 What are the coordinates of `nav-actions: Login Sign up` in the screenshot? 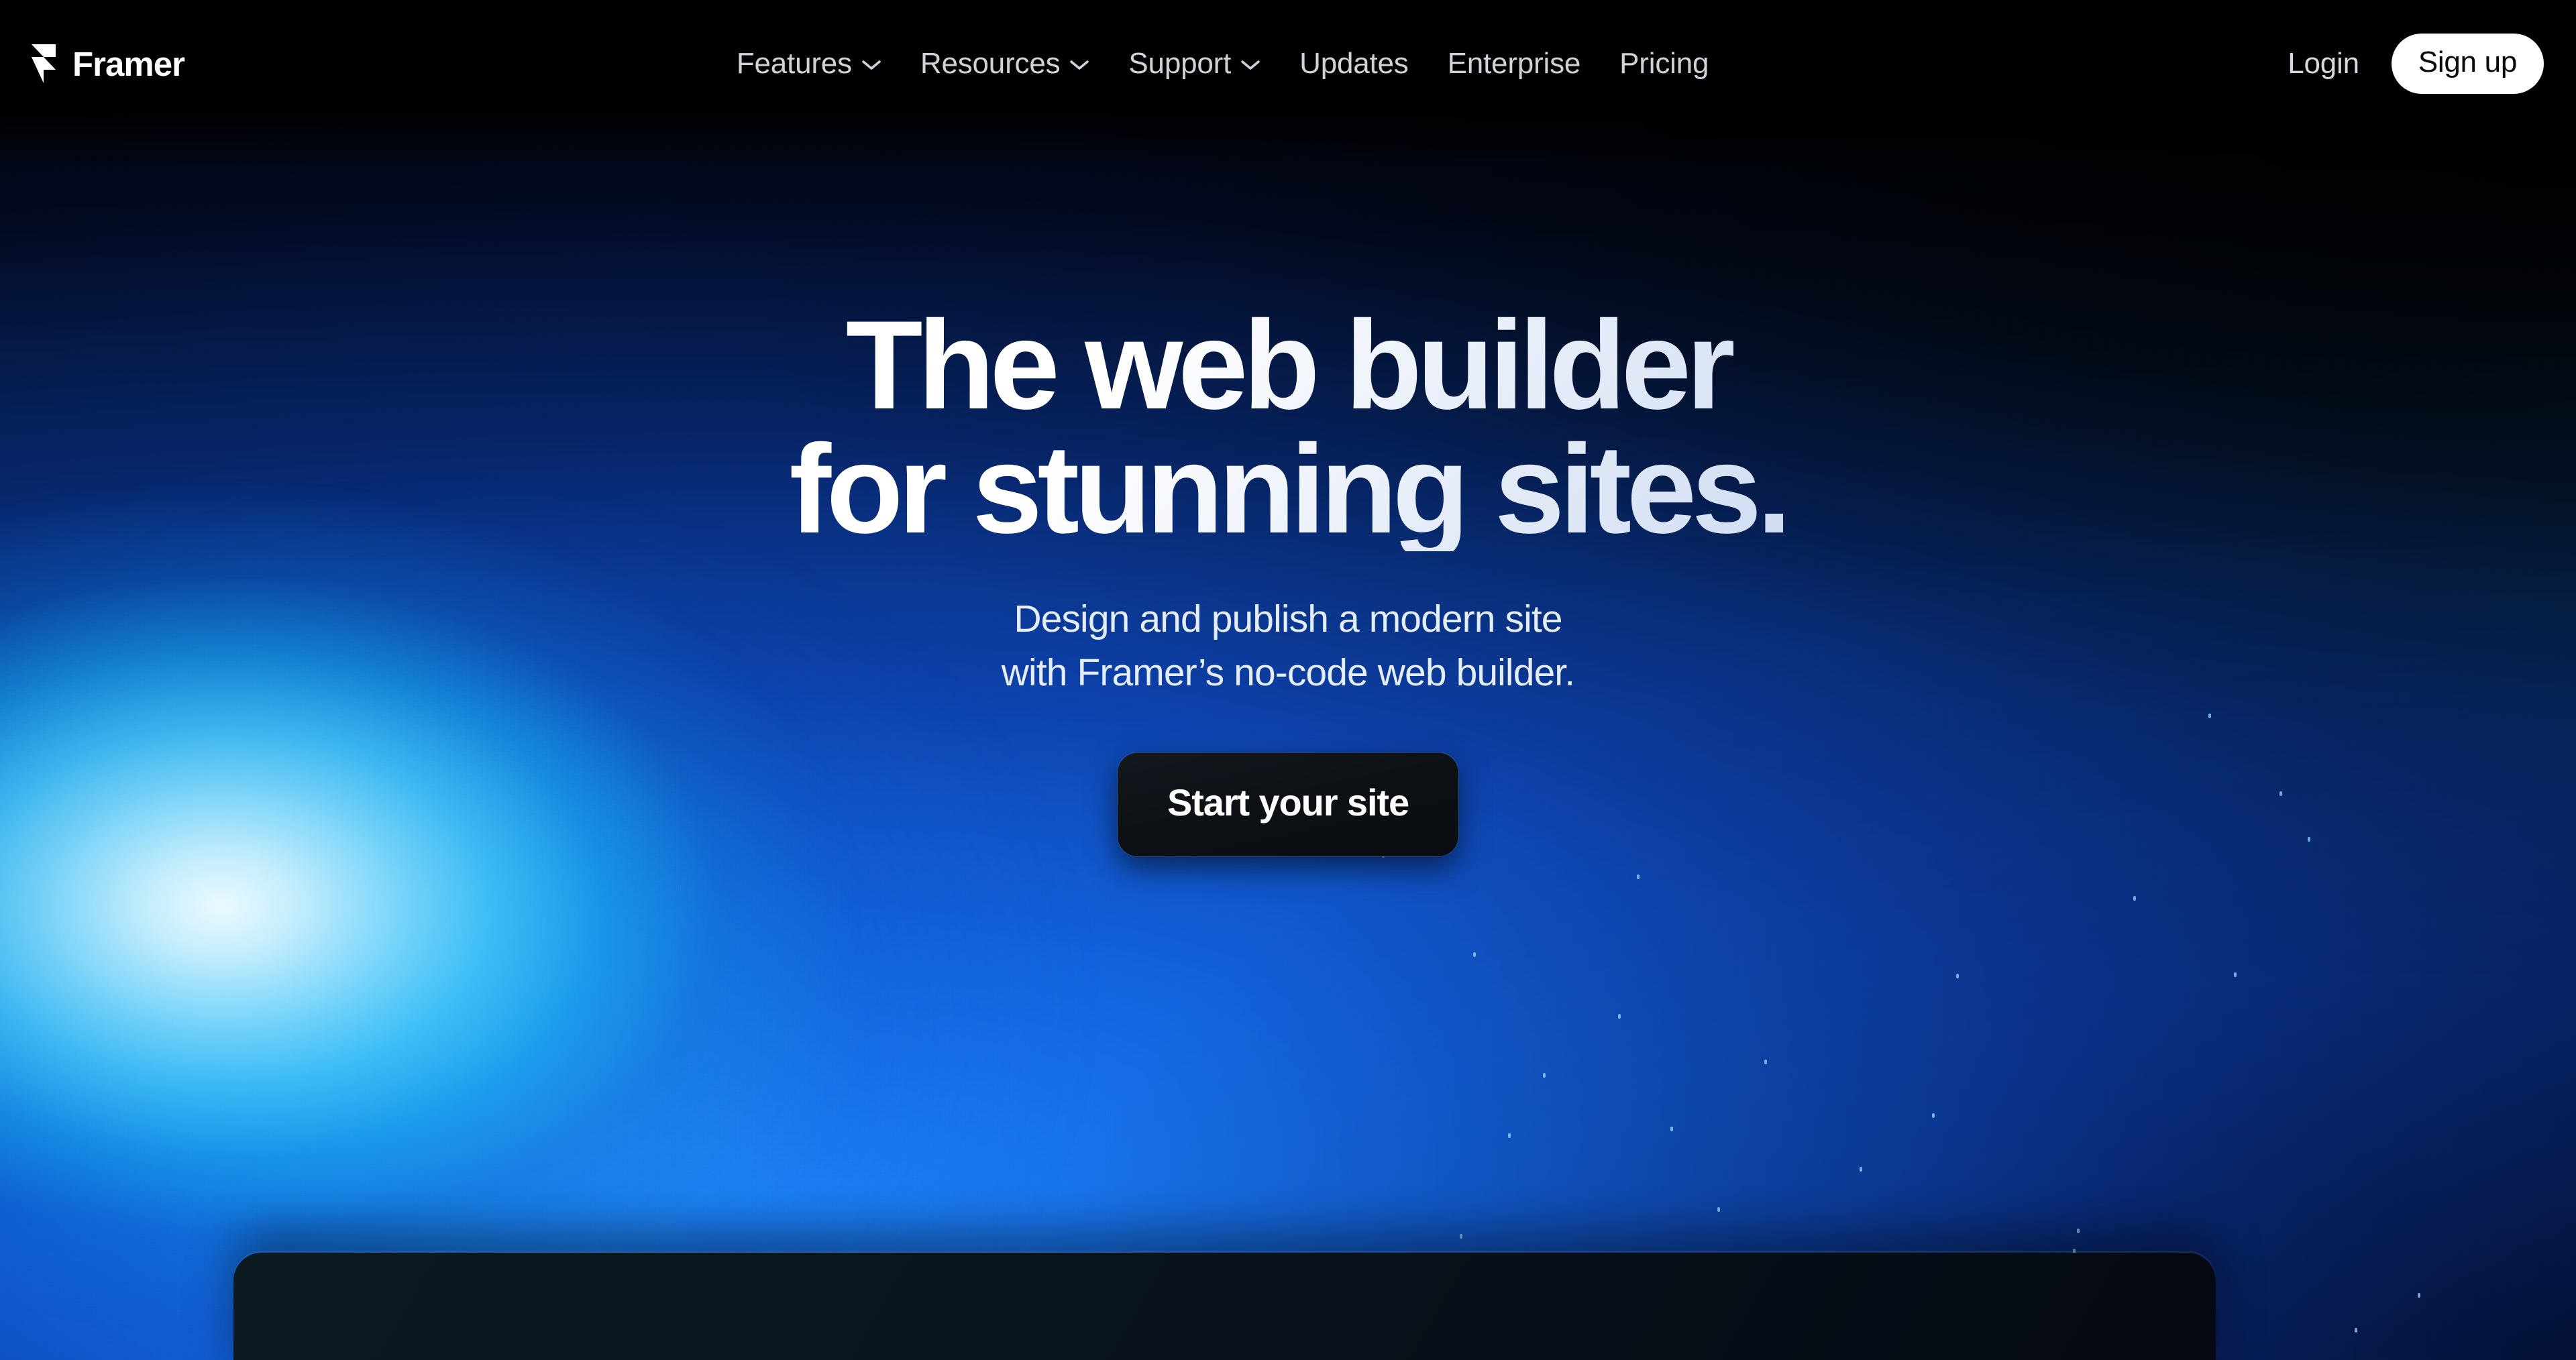 It's located at (2416, 64).